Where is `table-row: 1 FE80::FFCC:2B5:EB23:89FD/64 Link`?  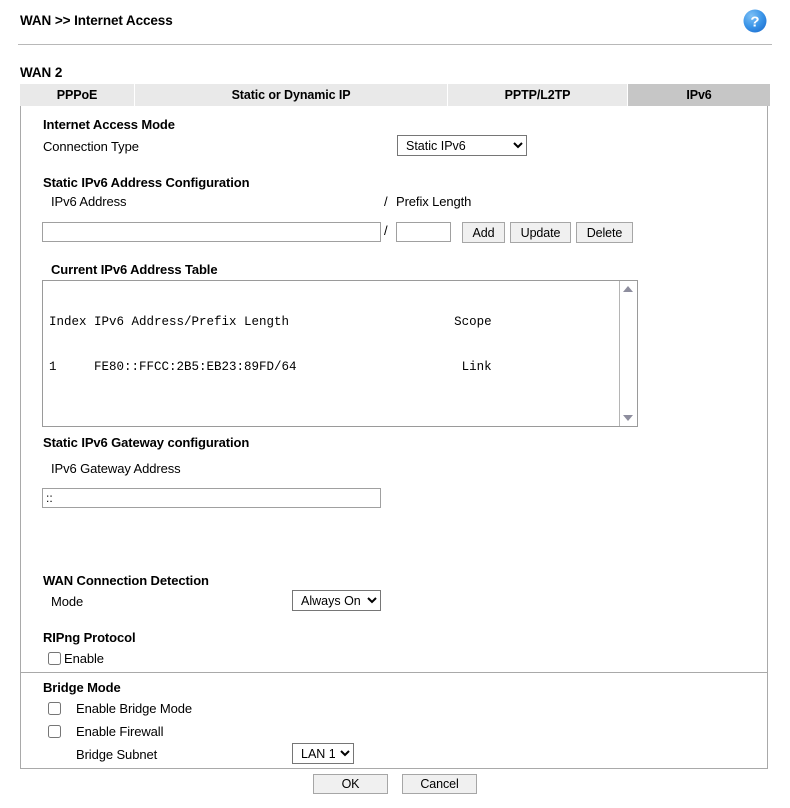
table-row: 1 FE80::FFCC:2B5:EB23:89FD/64 Link is located at coordinates (270, 367).